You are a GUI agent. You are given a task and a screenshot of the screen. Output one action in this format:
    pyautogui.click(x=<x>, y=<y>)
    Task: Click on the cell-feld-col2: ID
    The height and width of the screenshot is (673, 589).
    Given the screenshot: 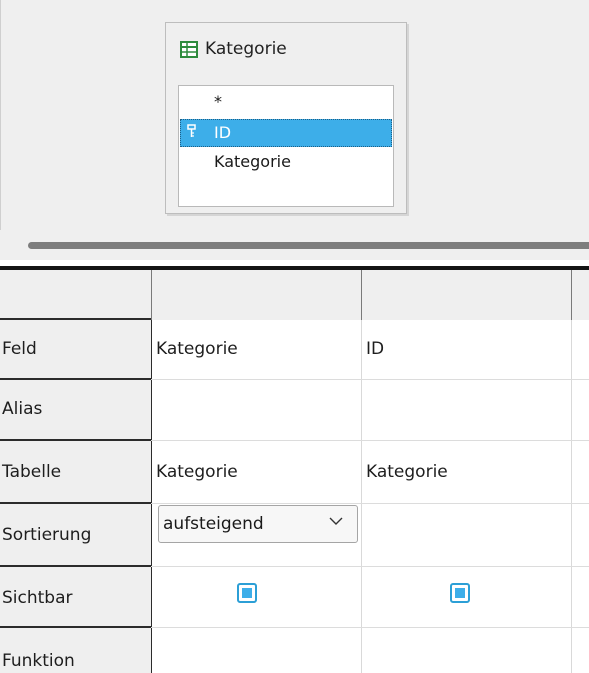 What is the action you would take?
    pyautogui.click(x=375, y=349)
    